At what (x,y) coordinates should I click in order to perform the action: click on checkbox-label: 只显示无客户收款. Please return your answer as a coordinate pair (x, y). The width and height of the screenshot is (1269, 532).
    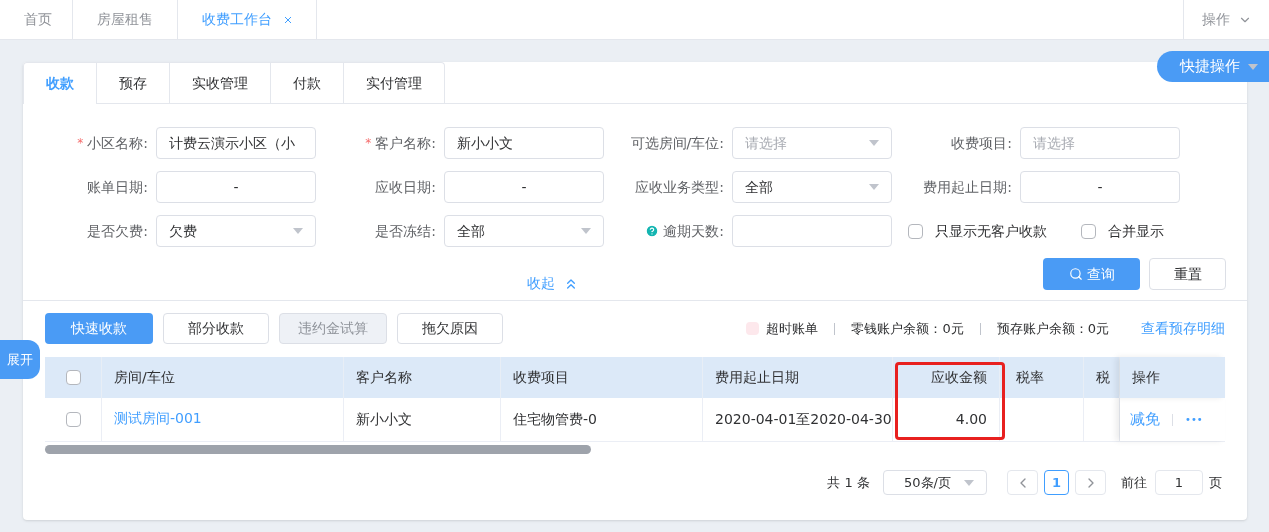
    Looking at the image, I should click on (991, 231).